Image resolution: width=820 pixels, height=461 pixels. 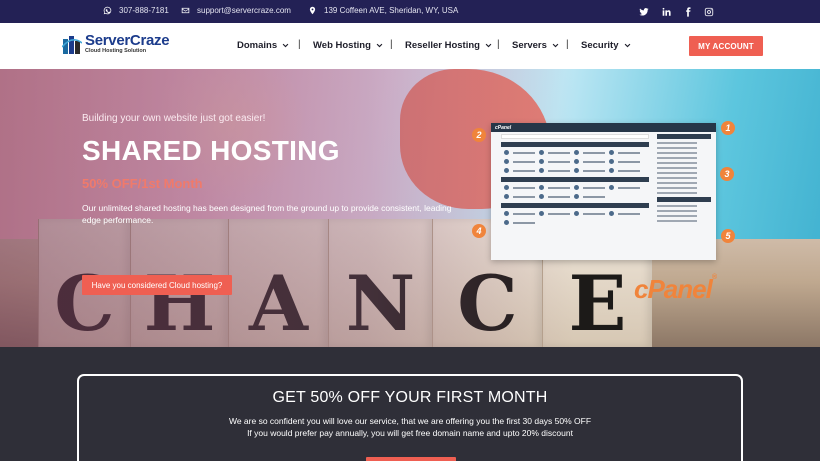 I want to click on site-logo: ServerCraze Cloud Hosting Solution, so click(x=115, y=43).